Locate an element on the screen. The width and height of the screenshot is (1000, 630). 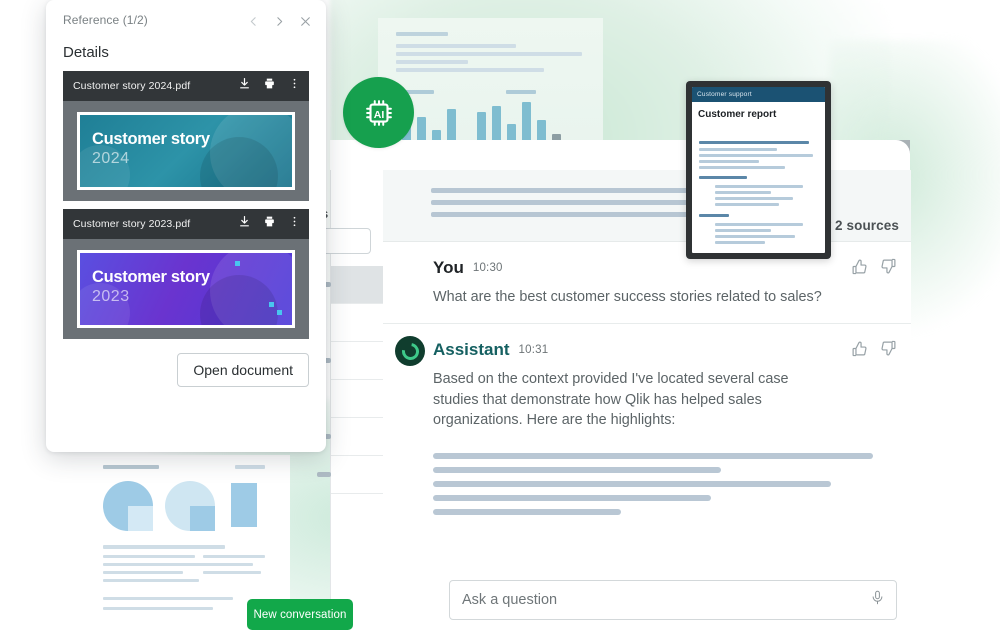
question-input: Ask a question is located at coordinates (673, 600).